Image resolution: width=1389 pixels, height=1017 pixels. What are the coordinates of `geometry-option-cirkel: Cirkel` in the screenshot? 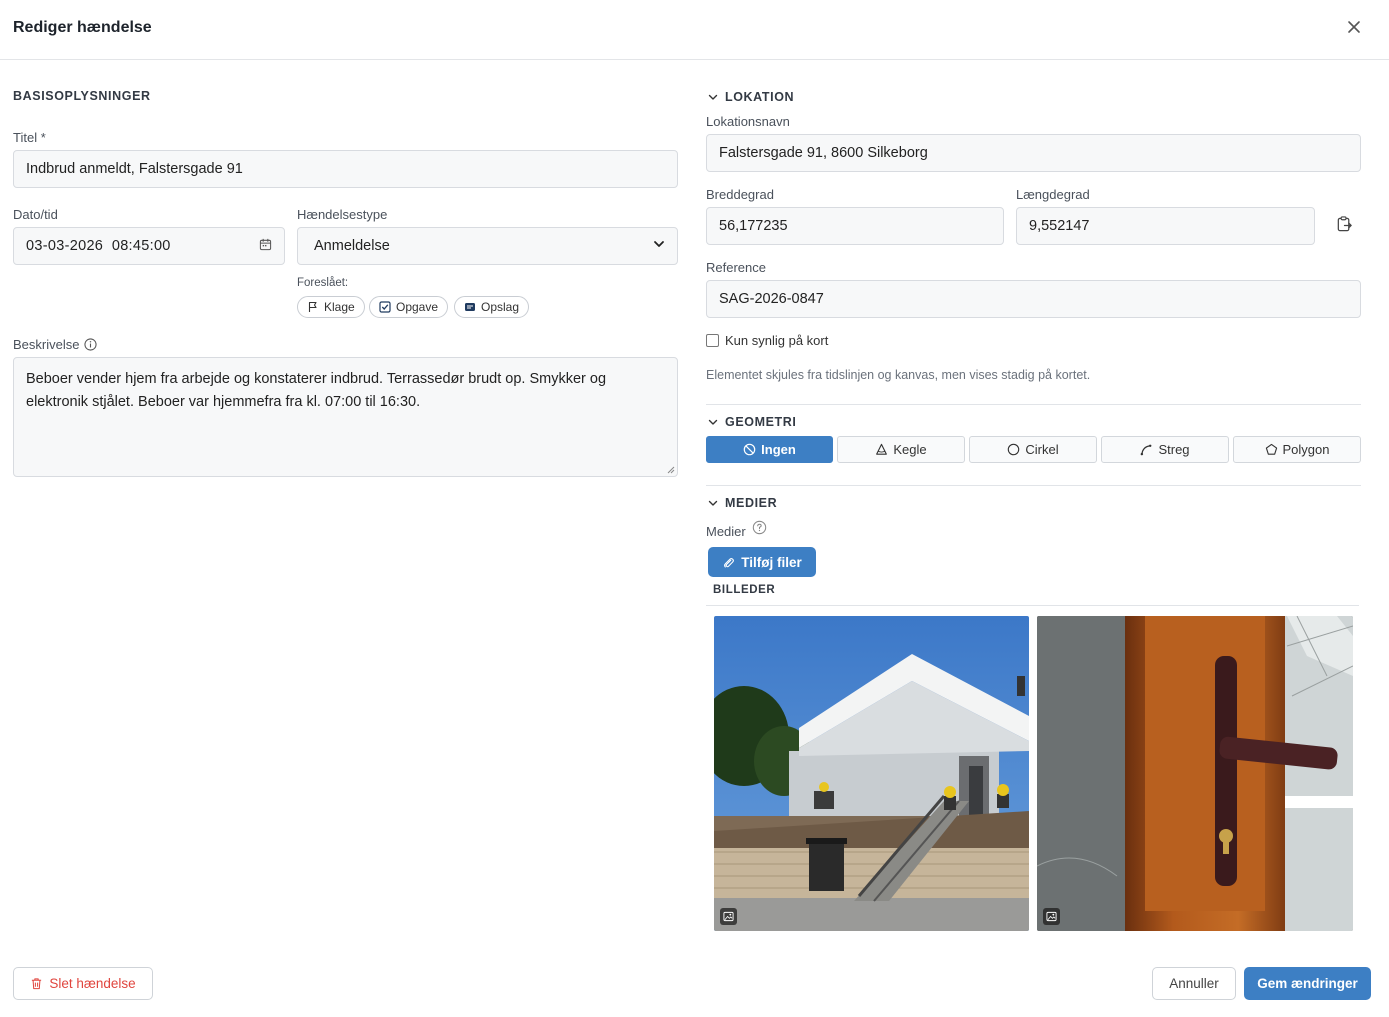 It's located at (1033, 449).